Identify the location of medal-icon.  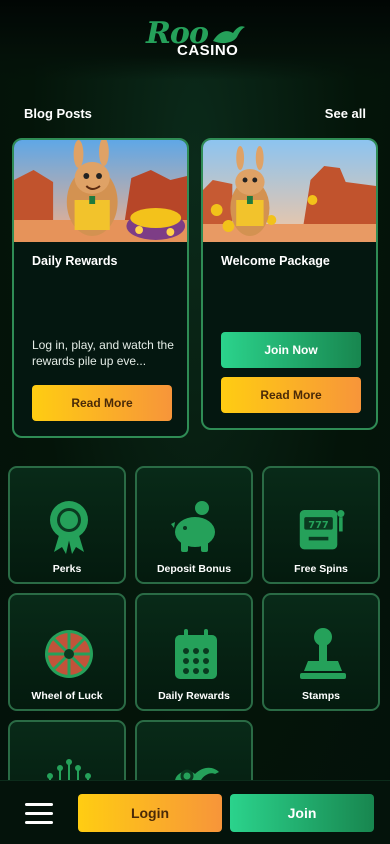
(69, 527).